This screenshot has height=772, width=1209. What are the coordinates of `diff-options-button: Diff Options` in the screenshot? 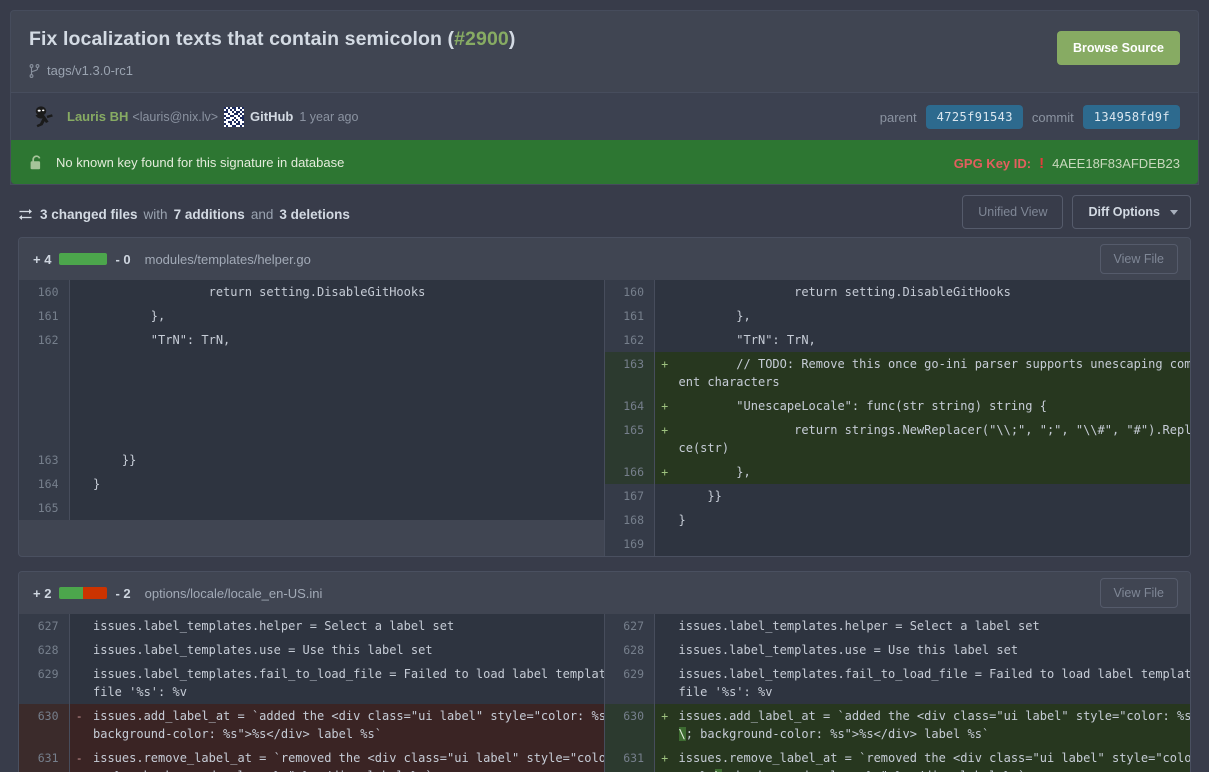 It's located at (1131, 212).